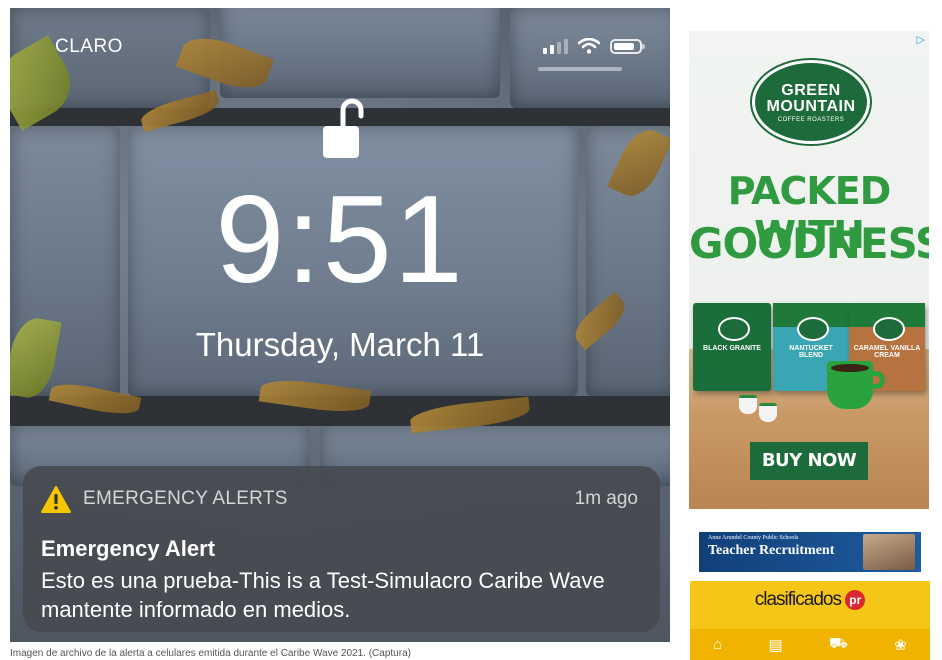 The height and width of the screenshot is (660, 942). I want to click on adchoices-icon: ▷, so click(921, 39).